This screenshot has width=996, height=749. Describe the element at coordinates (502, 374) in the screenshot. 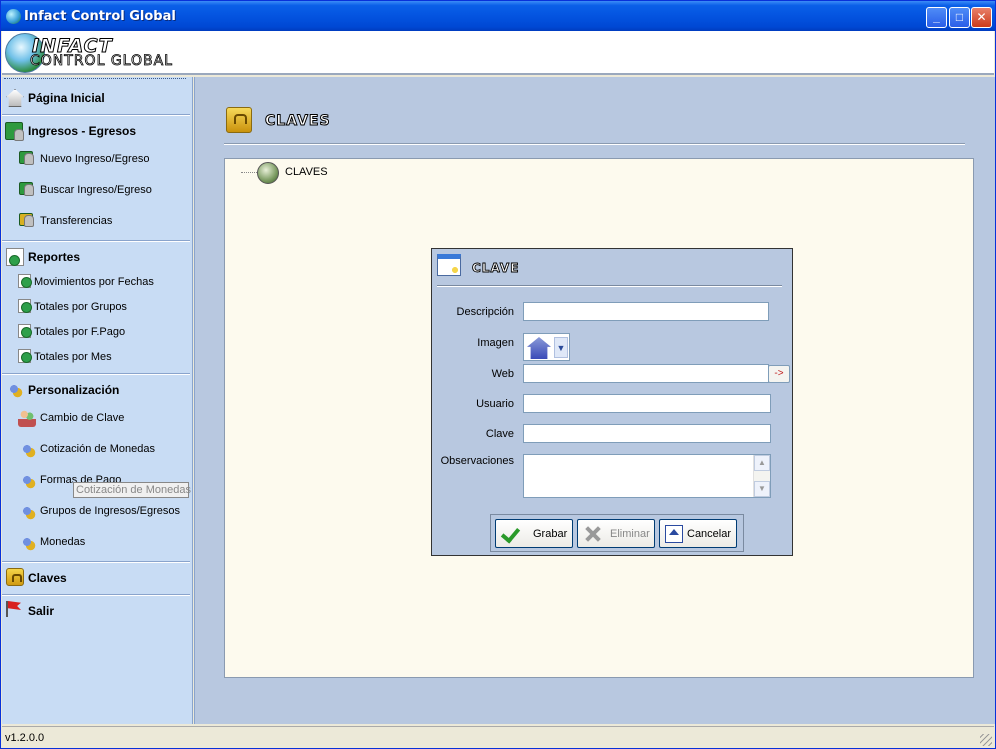

I see `web-label: Web` at that location.